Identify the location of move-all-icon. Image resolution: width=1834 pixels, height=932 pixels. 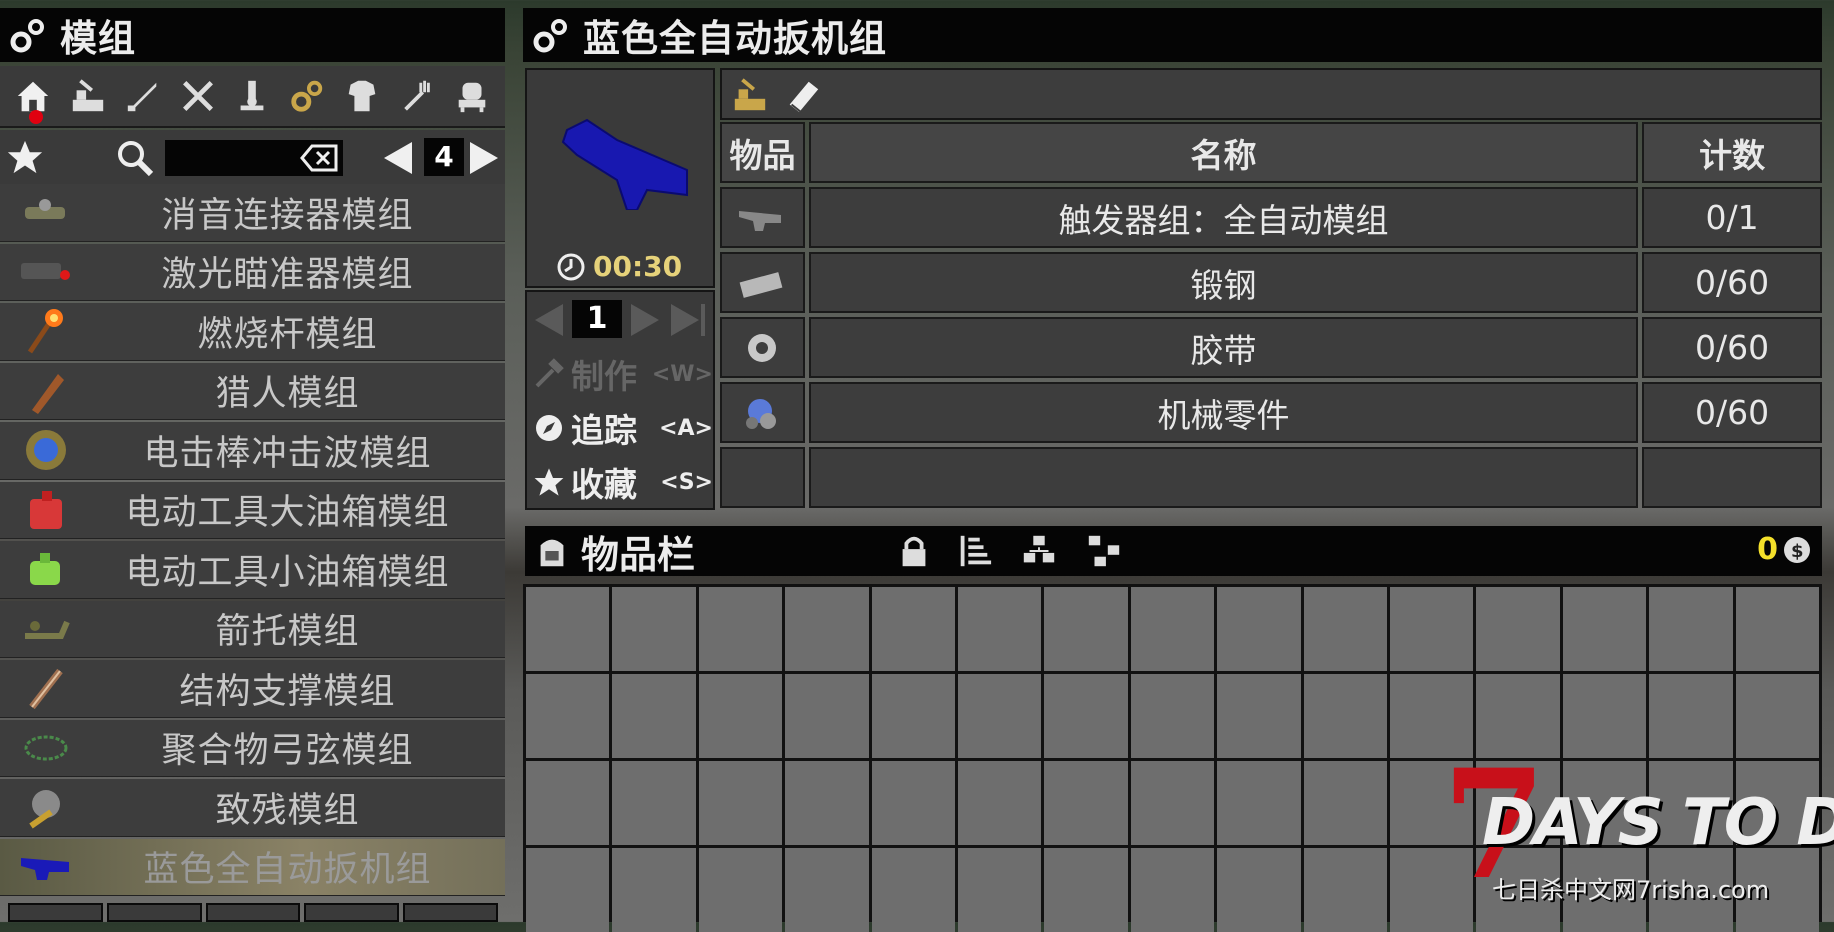
(1104, 551).